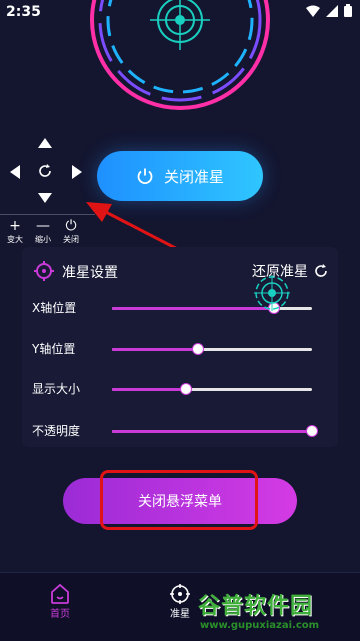  What do you see at coordinates (15, 239) in the screenshot?
I see `enlarge-label: 变大` at bounding box center [15, 239].